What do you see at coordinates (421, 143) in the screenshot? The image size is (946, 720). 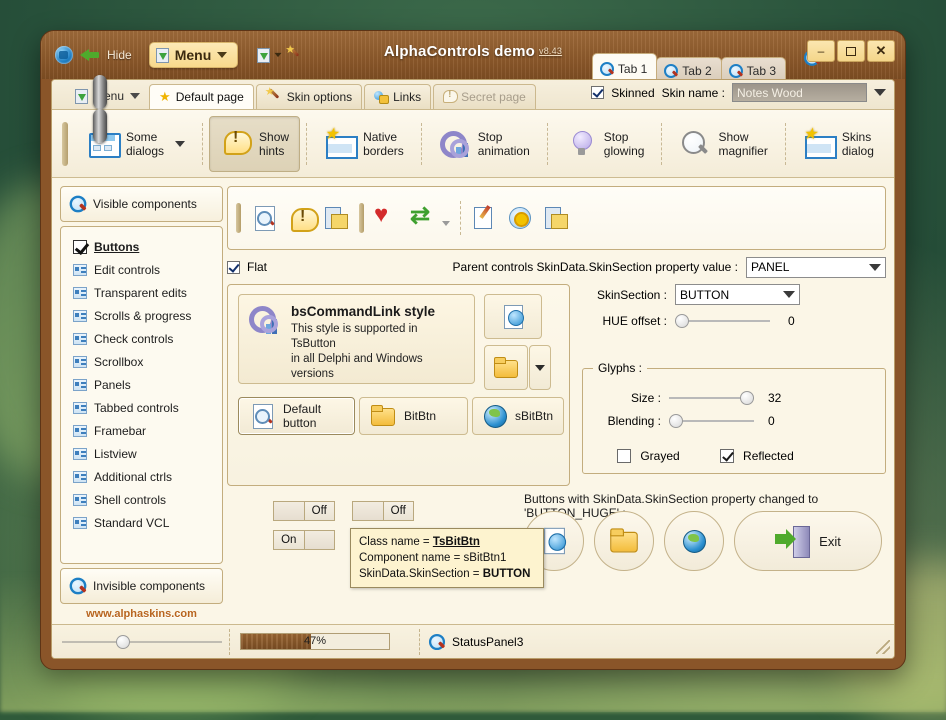 I see `toolbar-separator` at bounding box center [421, 143].